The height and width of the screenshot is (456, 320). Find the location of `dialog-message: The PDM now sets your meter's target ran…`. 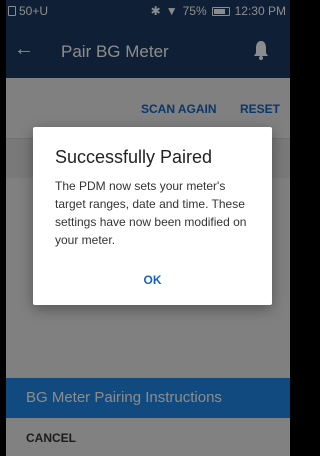

dialog-message: The PDM now sets your meter's target ran… is located at coordinates (151, 213).